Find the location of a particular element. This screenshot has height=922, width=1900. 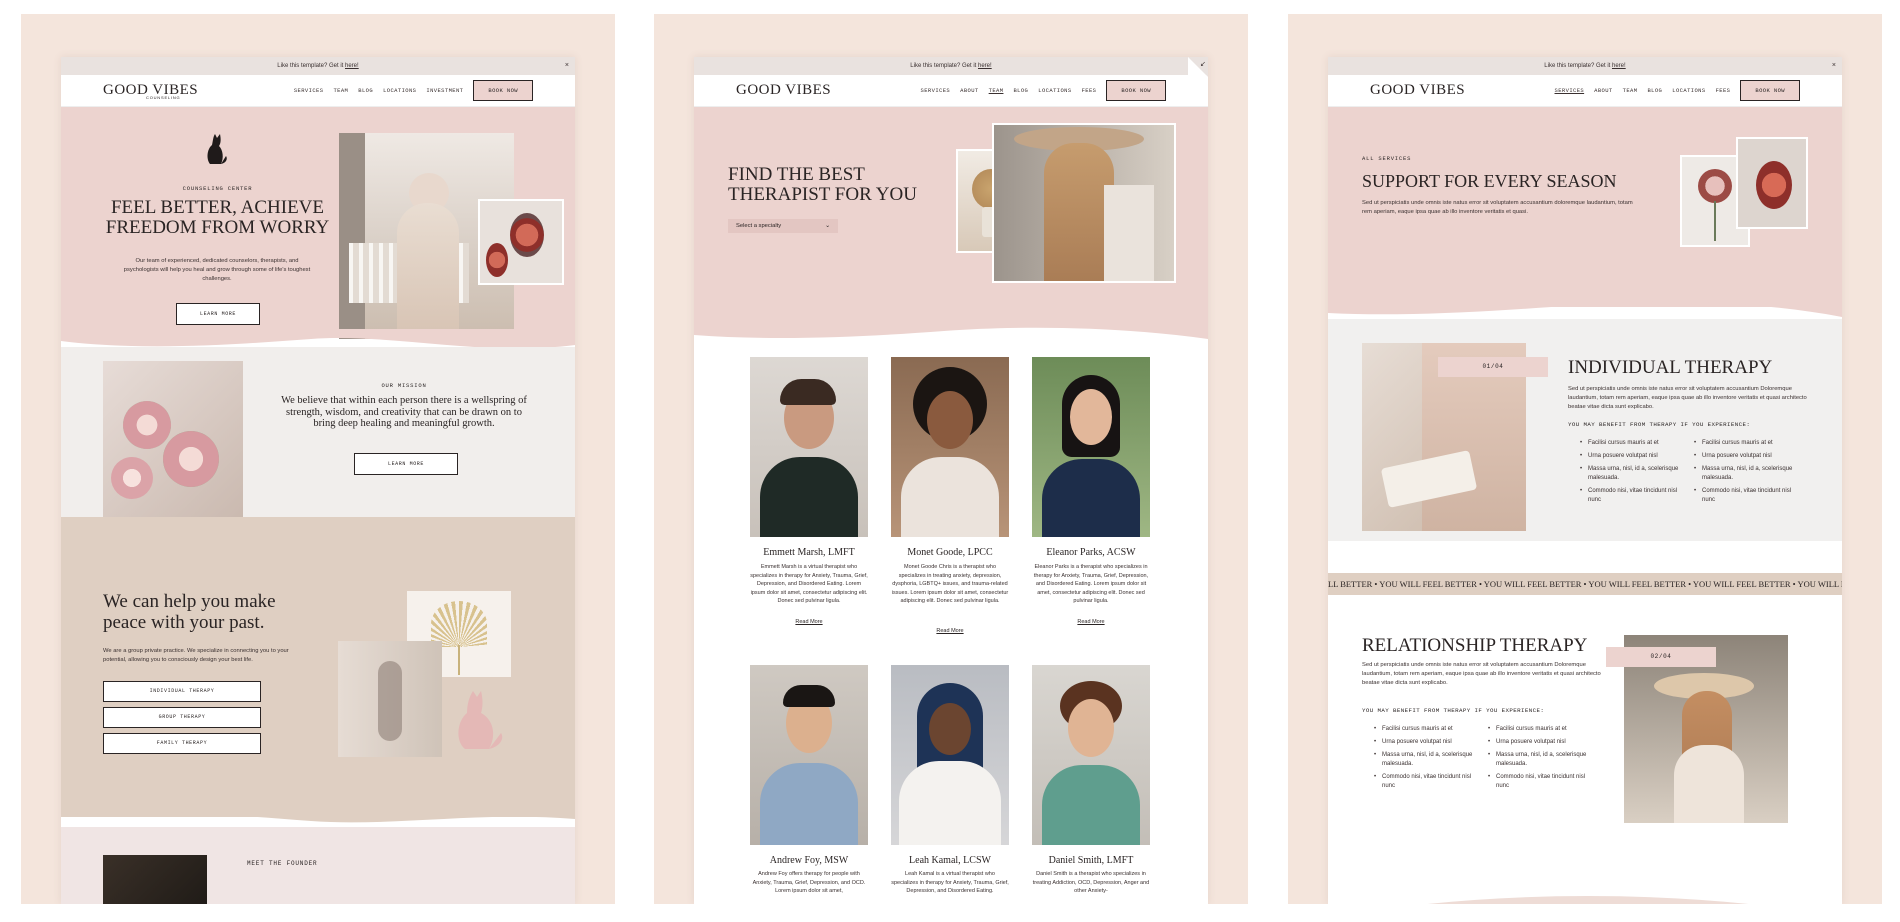

learn-more-button: LEARN MORE is located at coordinates (218, 314).